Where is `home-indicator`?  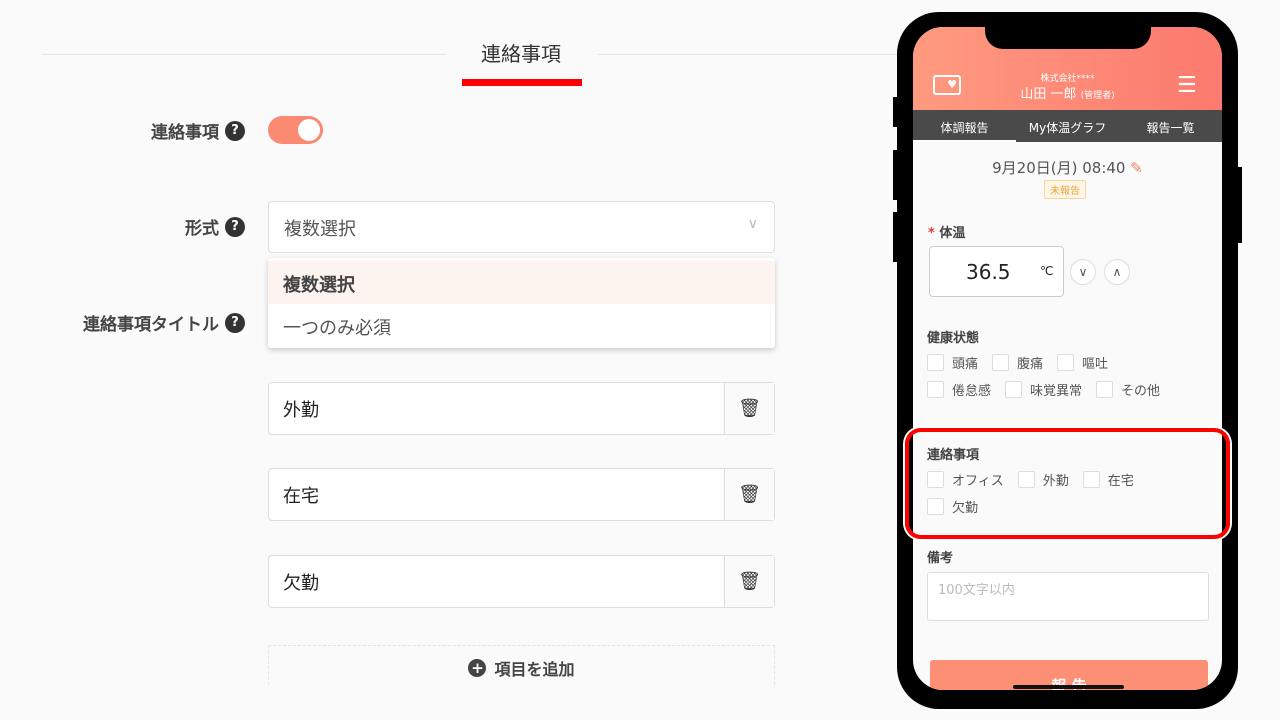
home-indicator is located at coordinates (1068, 687).